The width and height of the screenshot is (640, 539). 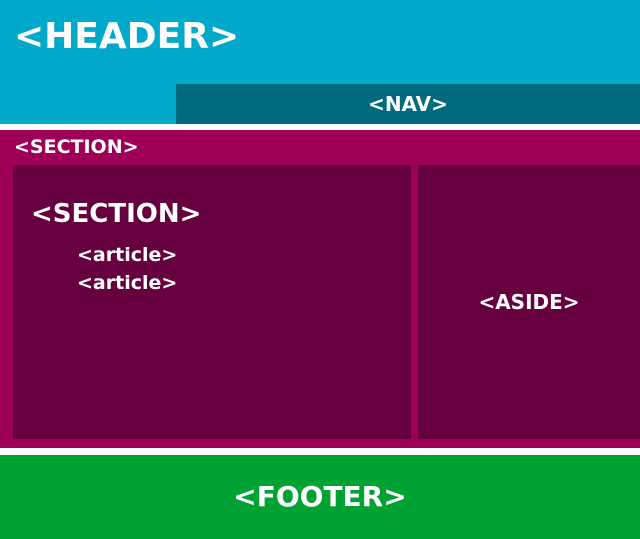 I want to click on article-list: <article> <article>, so click(x=127, y=269).